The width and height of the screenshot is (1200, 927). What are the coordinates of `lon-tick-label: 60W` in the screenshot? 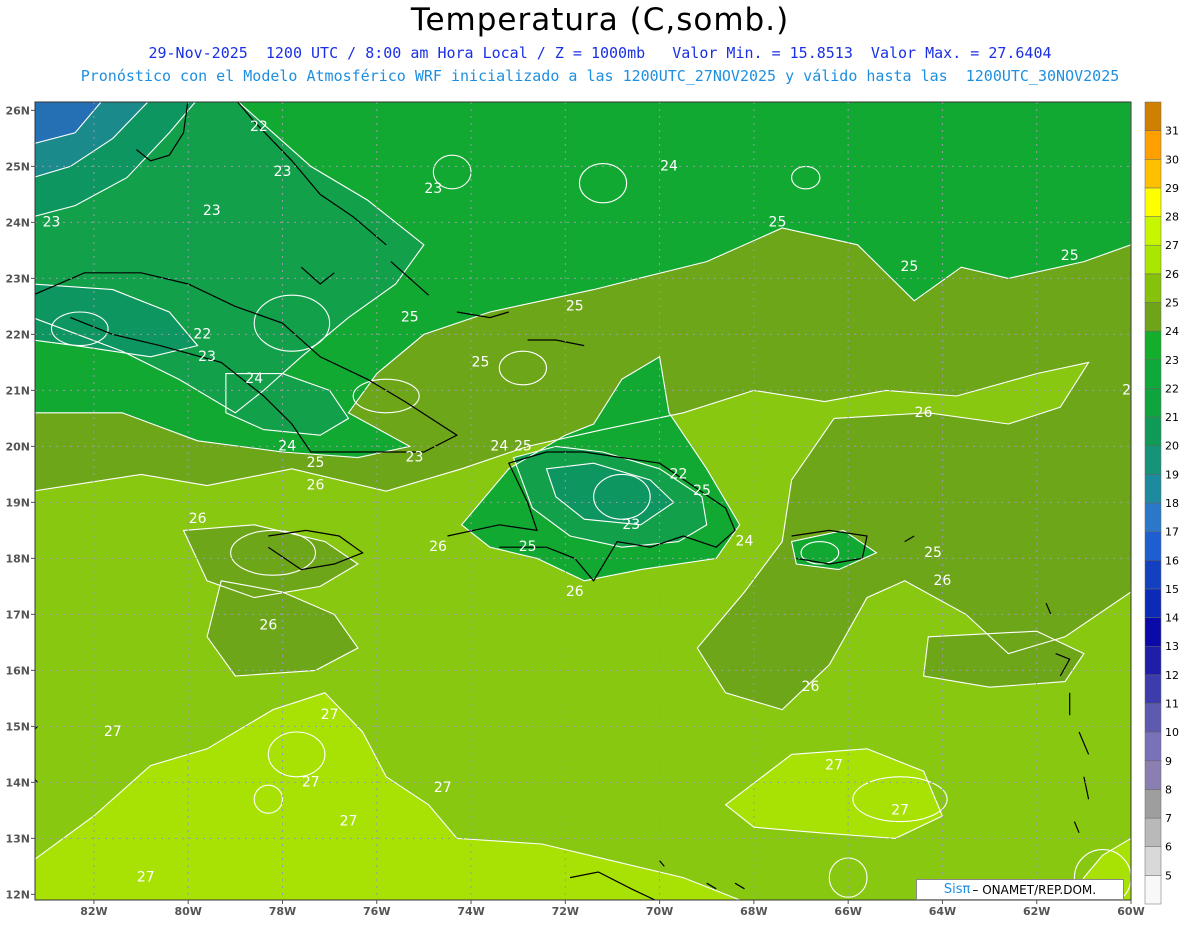 It's located at (1130, 911).